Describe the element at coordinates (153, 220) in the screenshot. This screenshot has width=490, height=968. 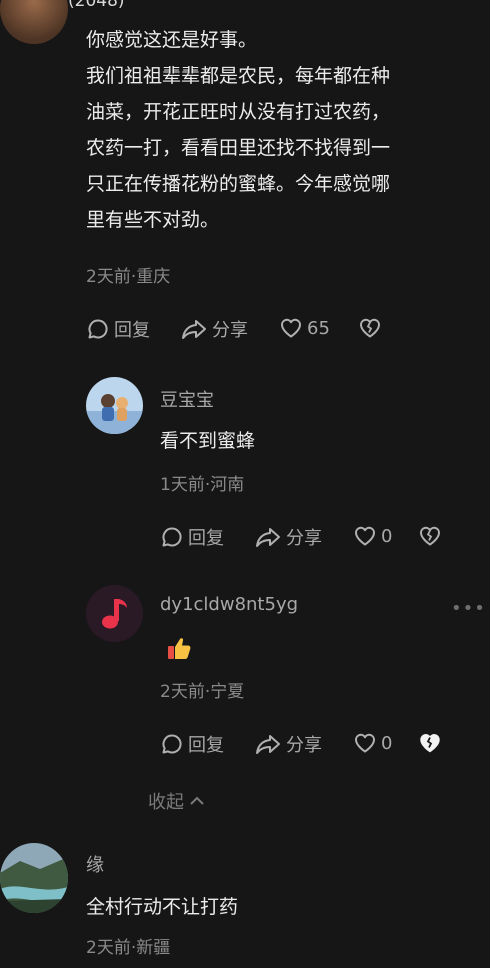
I see `comment-line: 里有些不对劲。` at that location.